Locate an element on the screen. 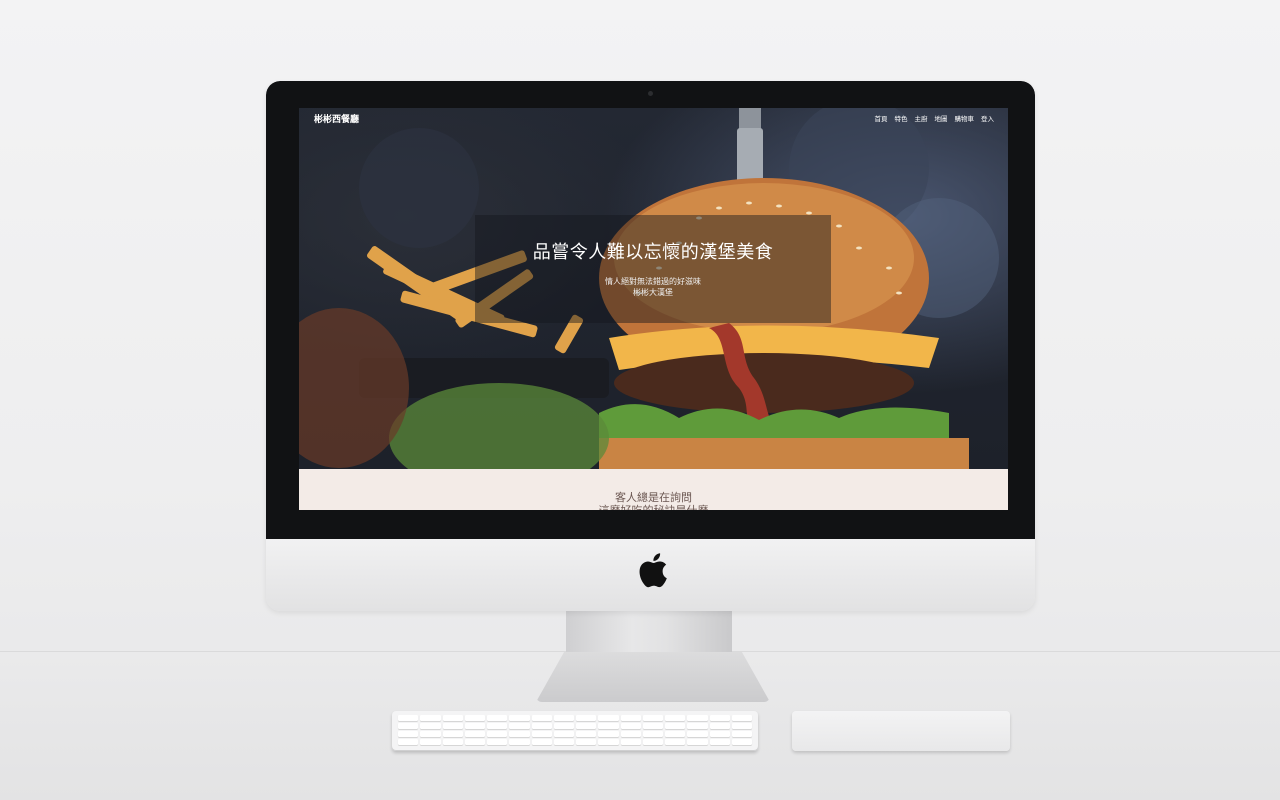 This screenshot has height=800, width=1280. hero-subtitle-line1: 情人絕對無法錯過的好滋味 is located at coordinates (653, 281).